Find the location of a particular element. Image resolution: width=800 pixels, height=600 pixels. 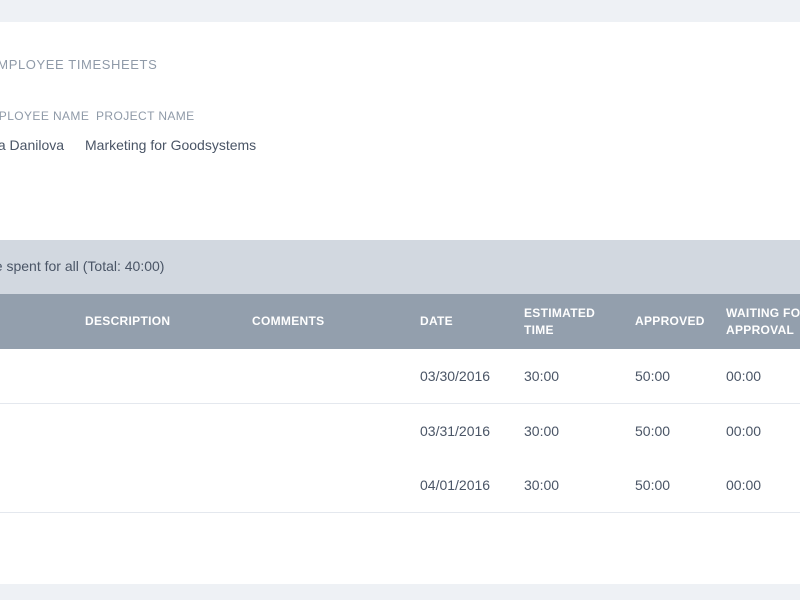

table-row: 04/01/2016 30:00 50:00 00:00 is located at coordinates (400, 485).